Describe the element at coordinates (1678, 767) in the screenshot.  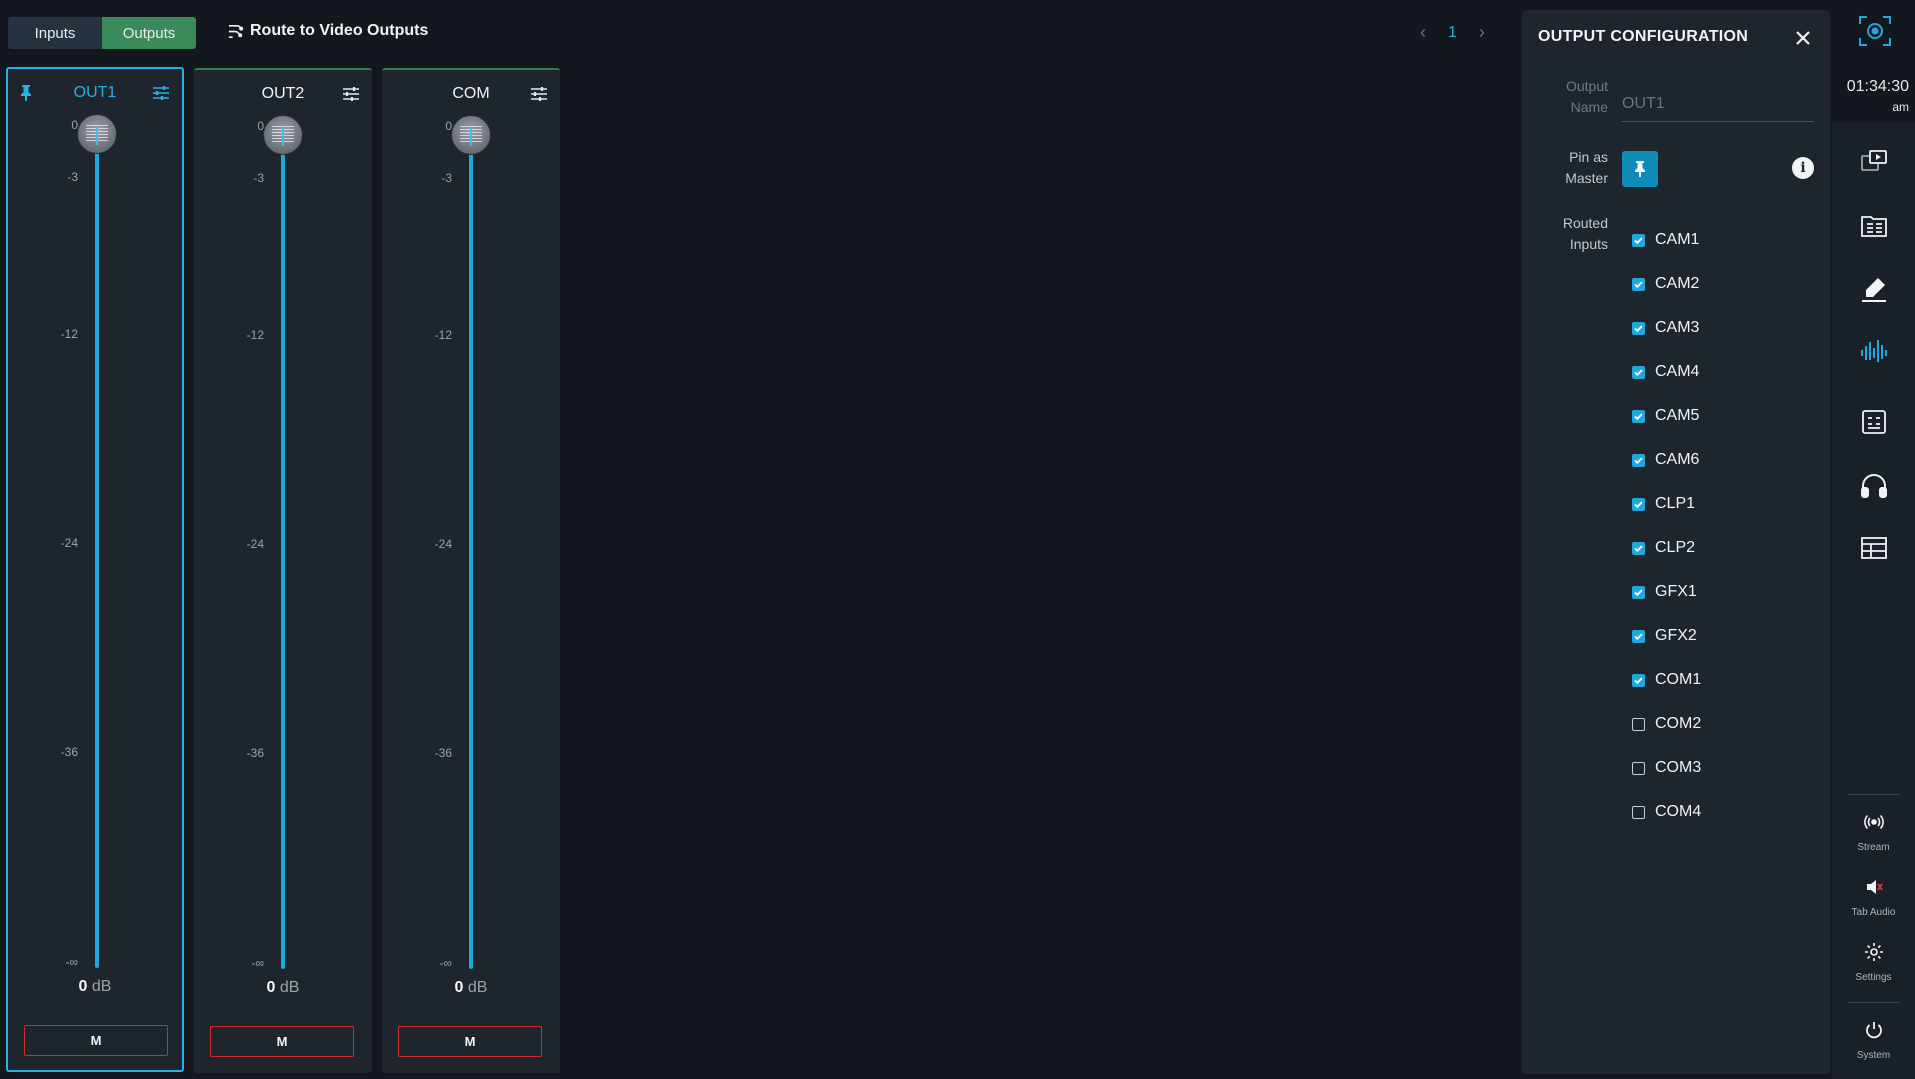
I see `route-label: COM3` at that location.